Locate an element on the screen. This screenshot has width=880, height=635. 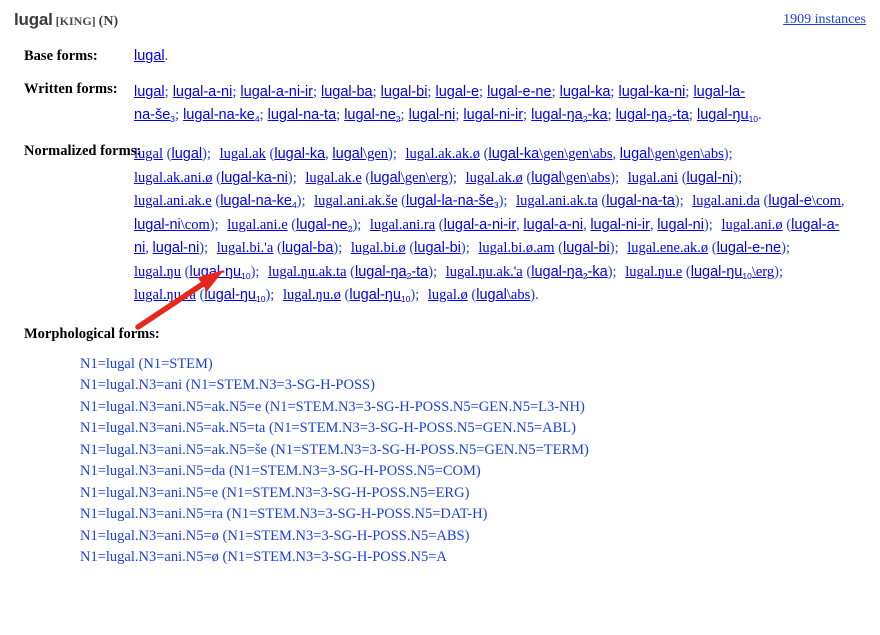
normalized-form-link: lugal.ani is located at coordinates (653, 178).